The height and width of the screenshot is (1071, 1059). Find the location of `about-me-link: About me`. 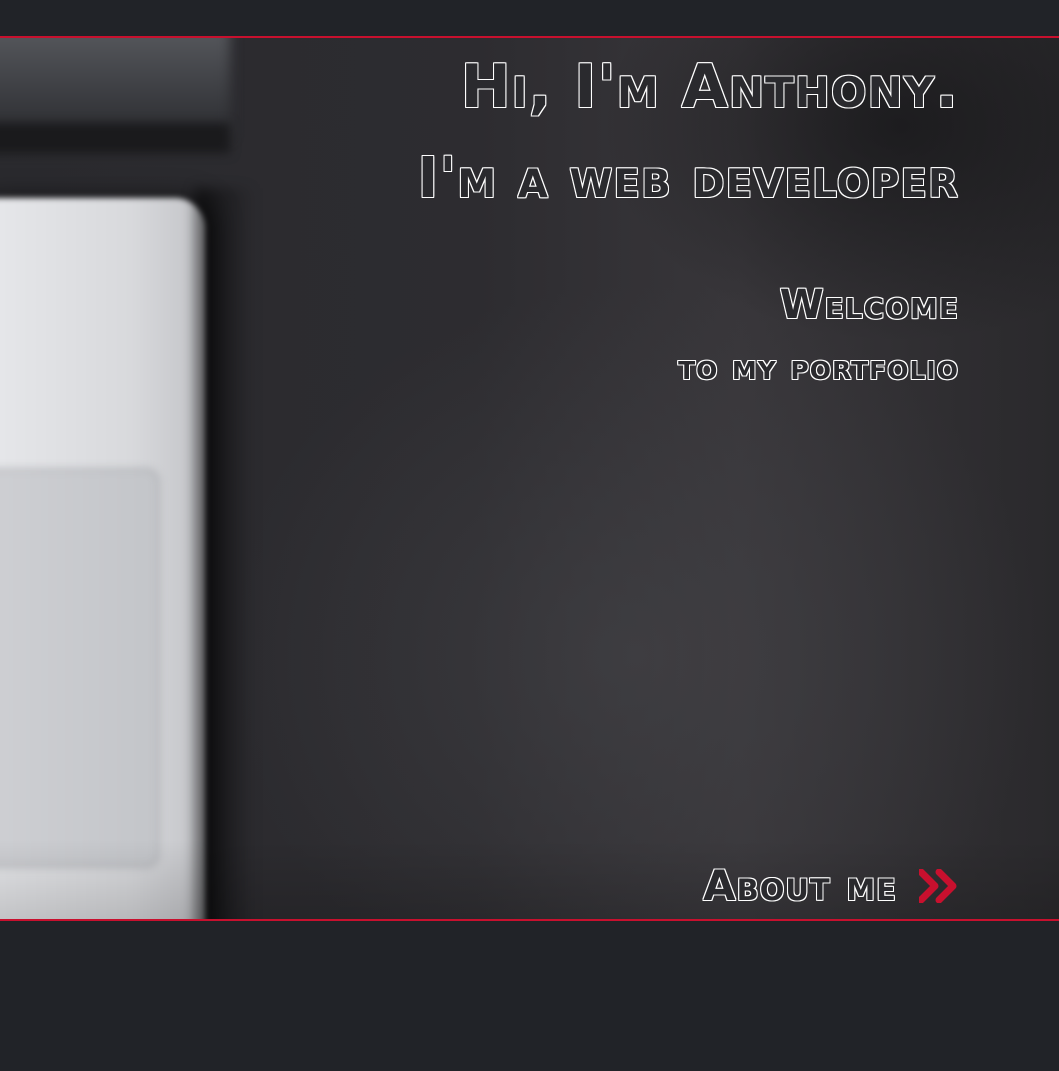

about-me-link: About me is located at coordinates (831, 886).